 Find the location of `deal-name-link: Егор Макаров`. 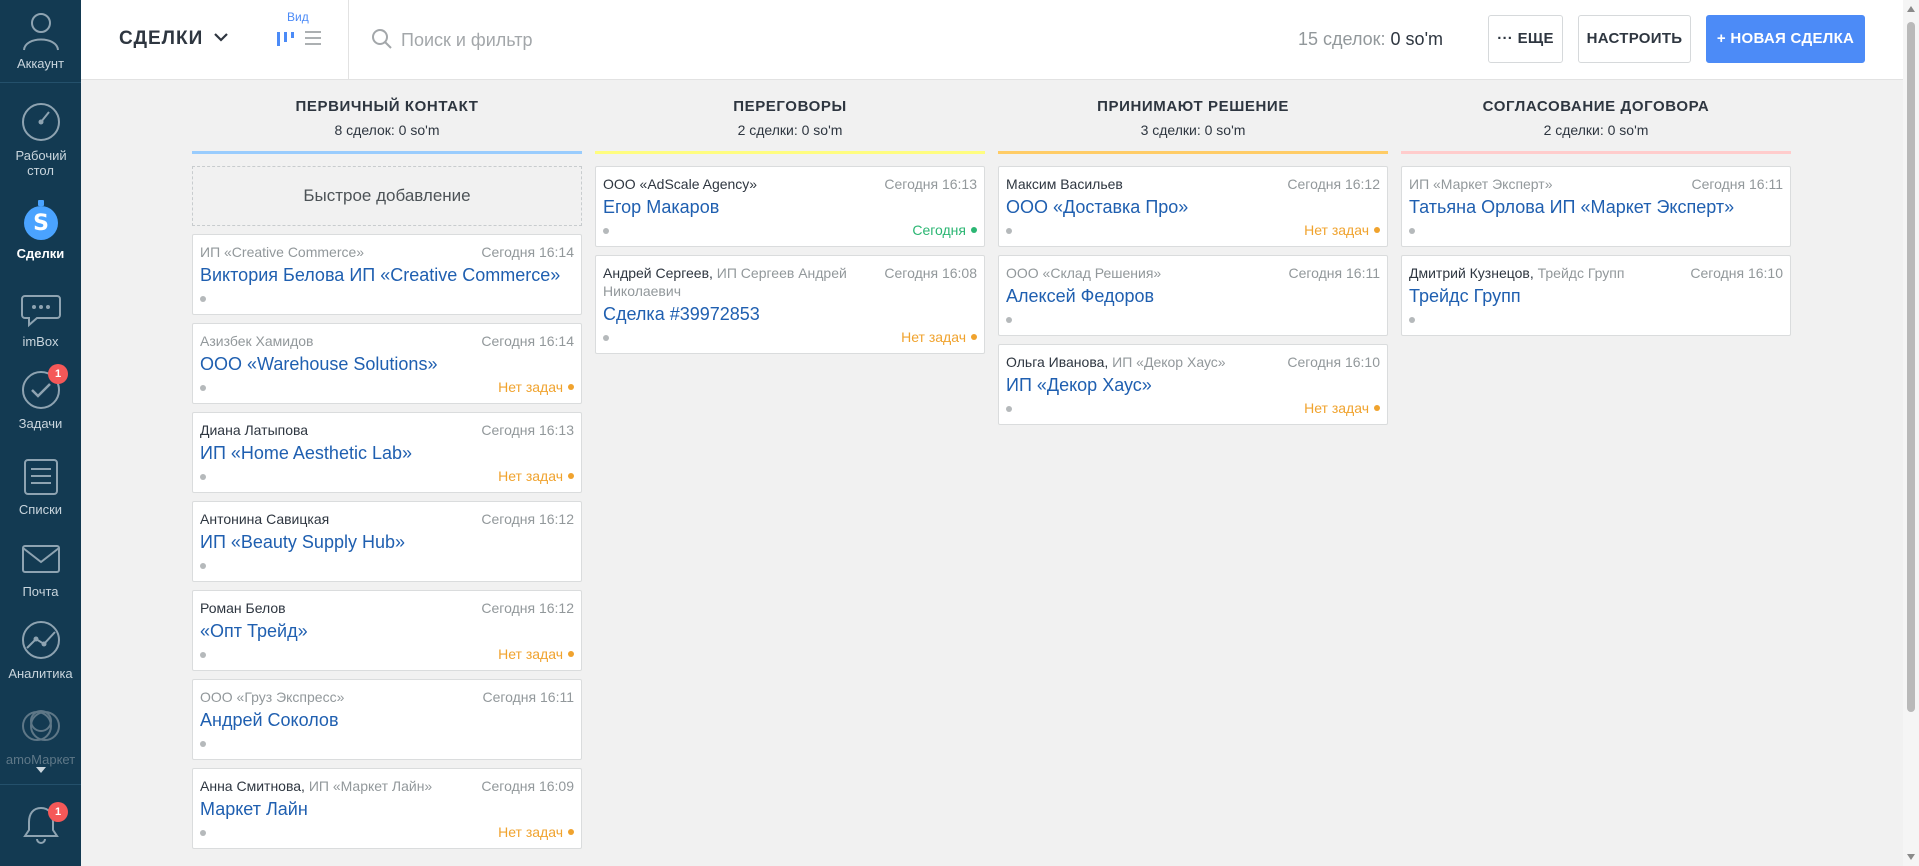

deal-name-link: Егор Макаров is located at coordinates (790, 207).